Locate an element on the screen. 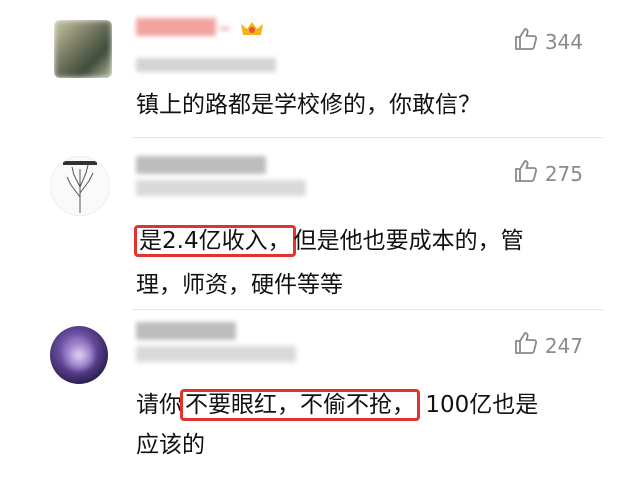 This screenshot has height=480, width=619. comment-text: 请你 不要眼红，不偷不抢， 100亿也是 is located at coordinates (337, 405).